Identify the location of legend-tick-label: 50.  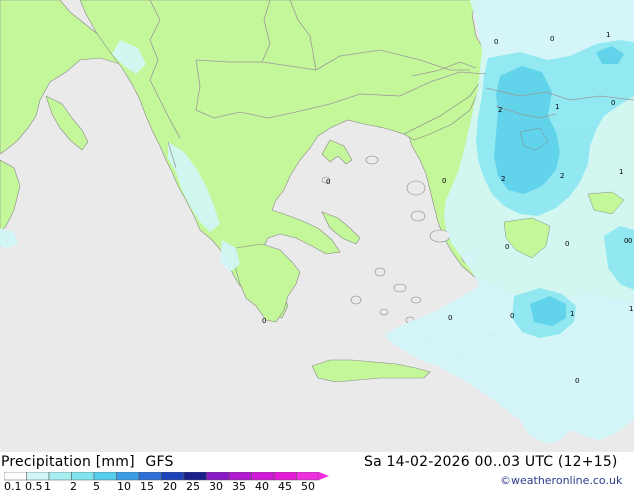
(308, 486).